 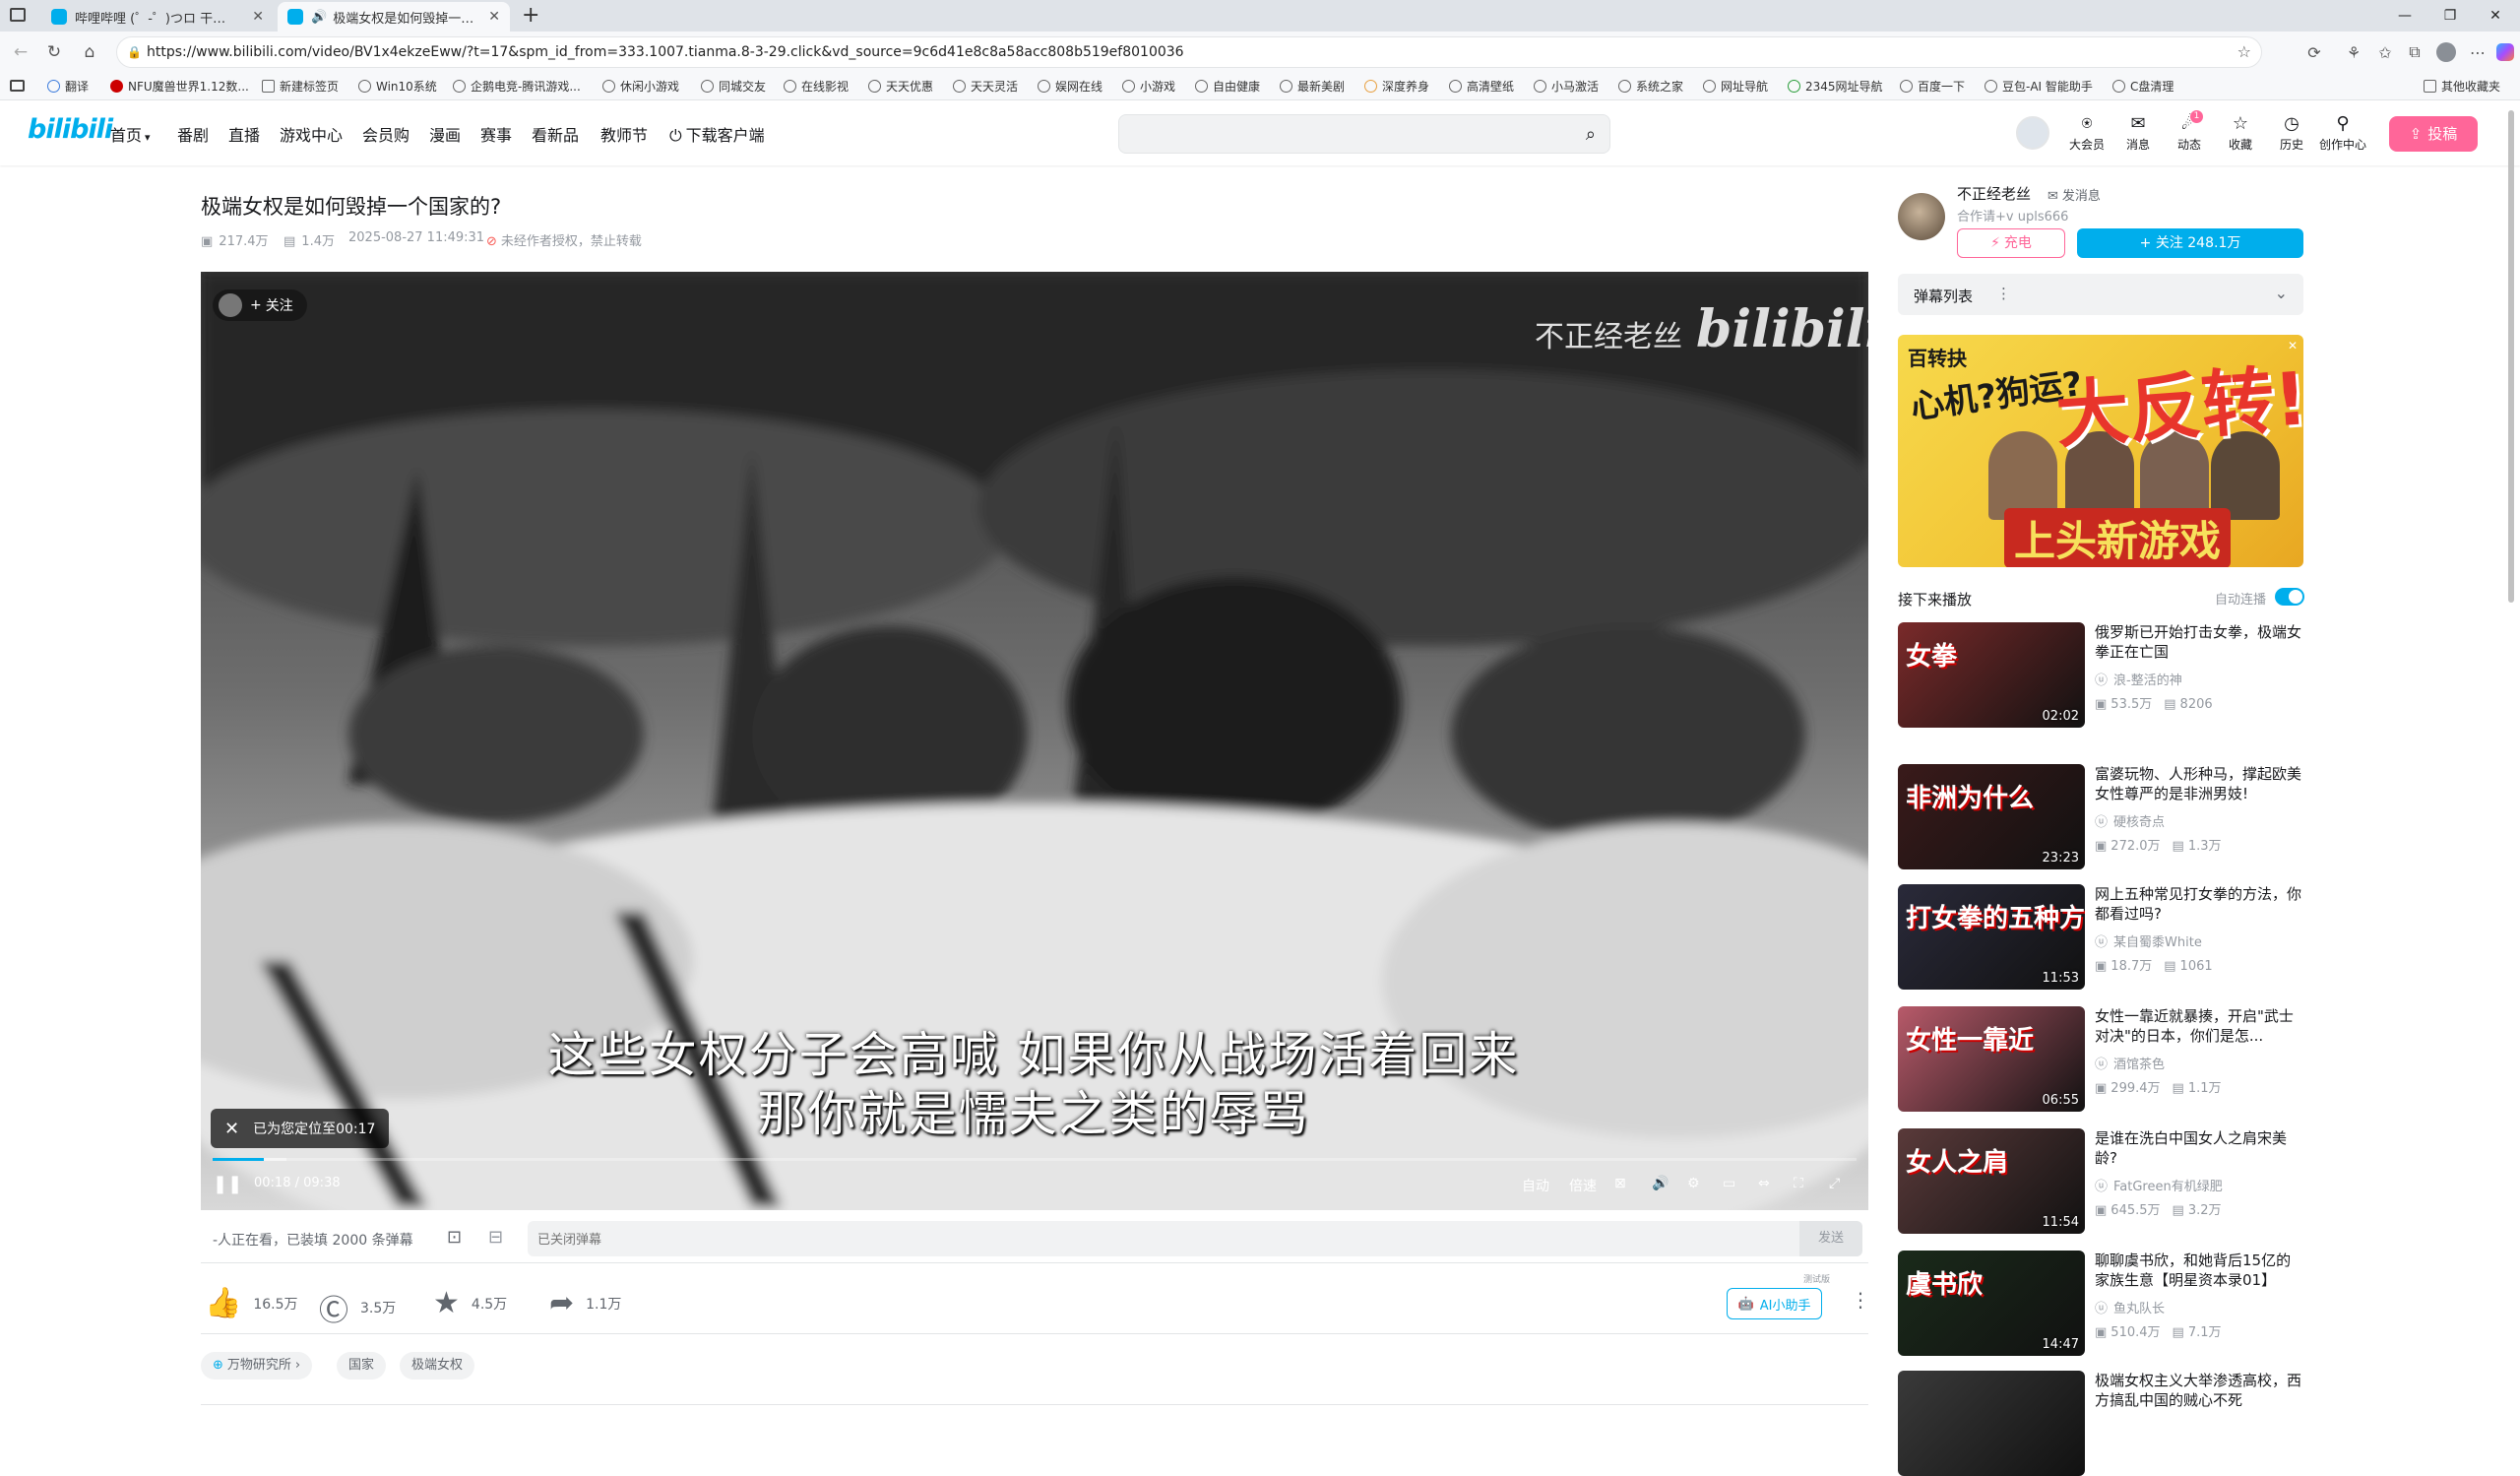 What do you see at coordinates (70, 129) in the screenshot?
I see `bilibili-logo: bilibili` at bounding box center [70, 129].